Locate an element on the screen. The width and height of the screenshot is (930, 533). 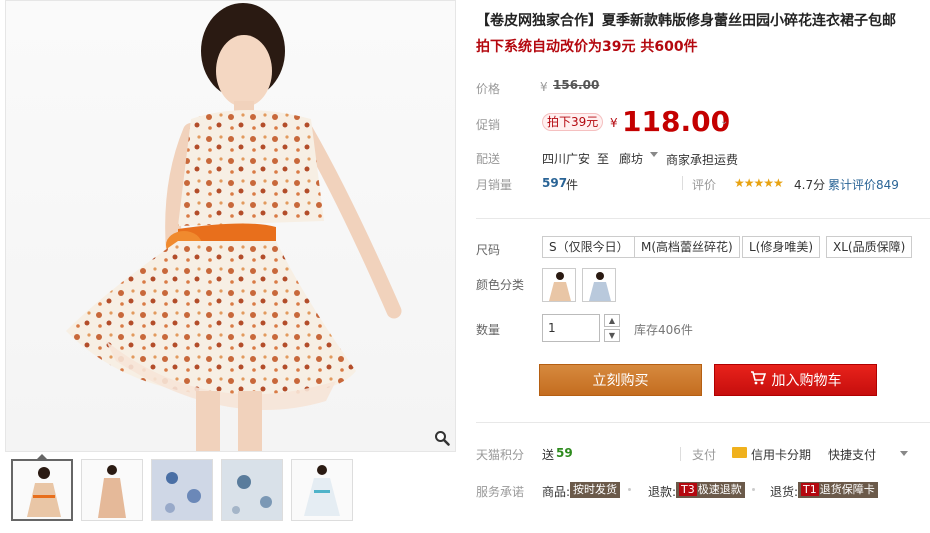
service-label: 服务承诺 is located at coordinates (500, 492).